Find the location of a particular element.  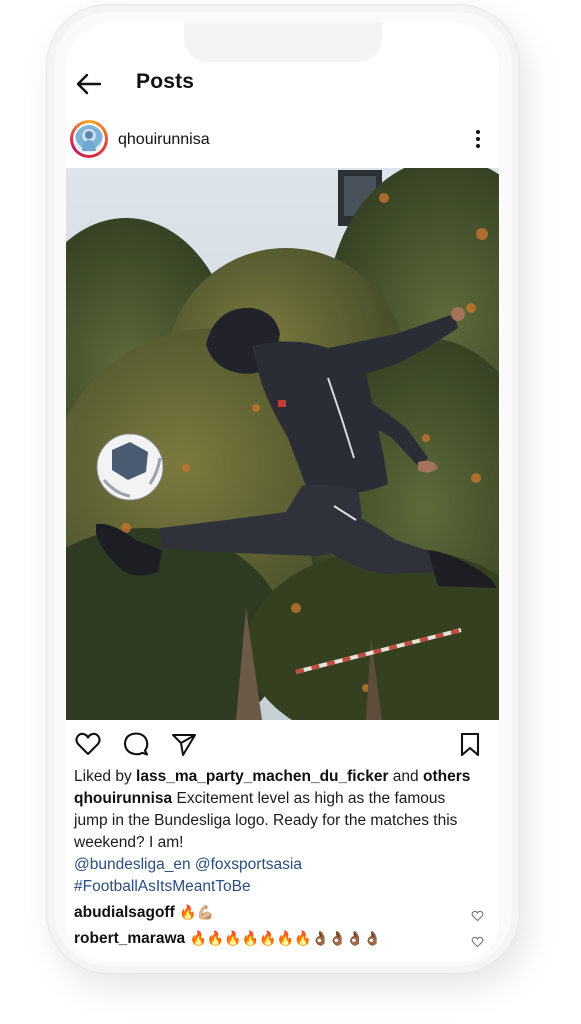

share-button is located at coordinates (184, 744).